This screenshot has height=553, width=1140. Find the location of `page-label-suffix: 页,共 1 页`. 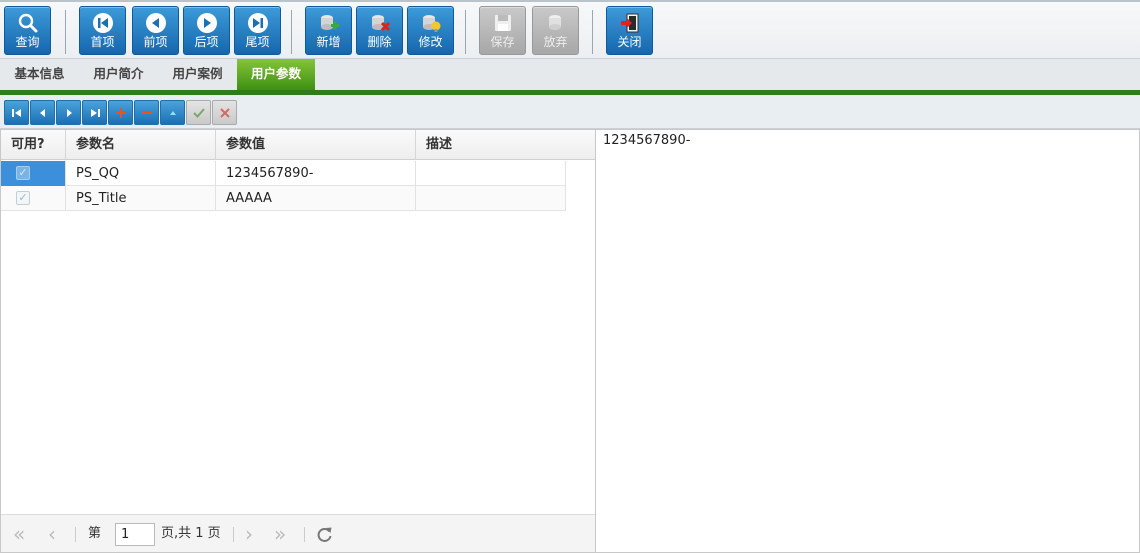

page-label-suffix: 页,共 1 页 is located at coordinates (191, 533).